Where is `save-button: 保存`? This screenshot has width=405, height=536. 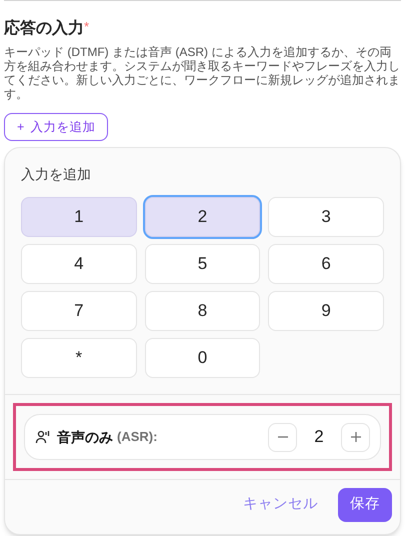
save-button: 保存 is located at coordinates (365, 505).